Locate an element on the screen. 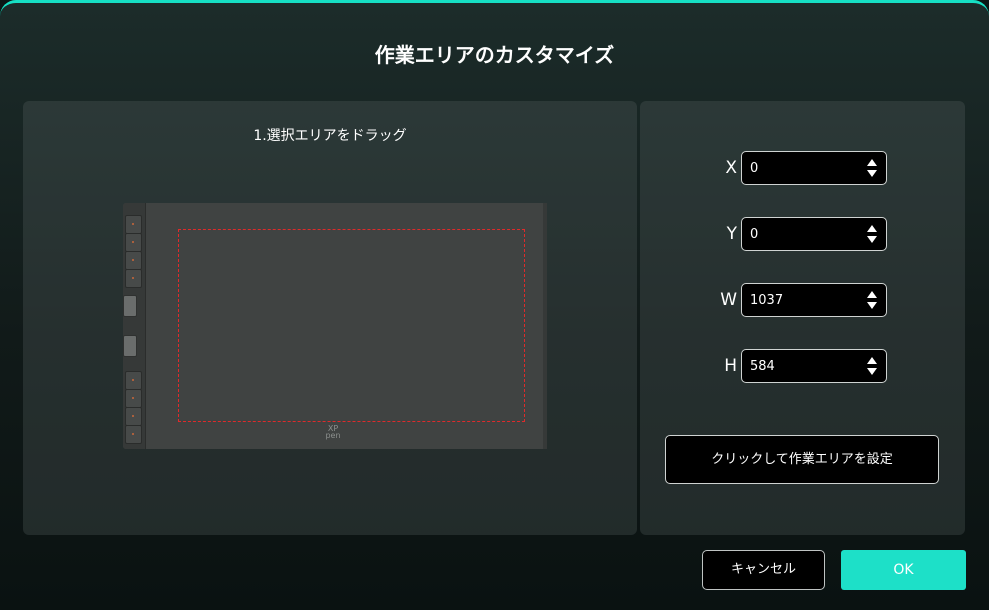 The width and height of the screenshot is (989, 610). w-spinbox: 1037 is located at coordinates (814, 300).